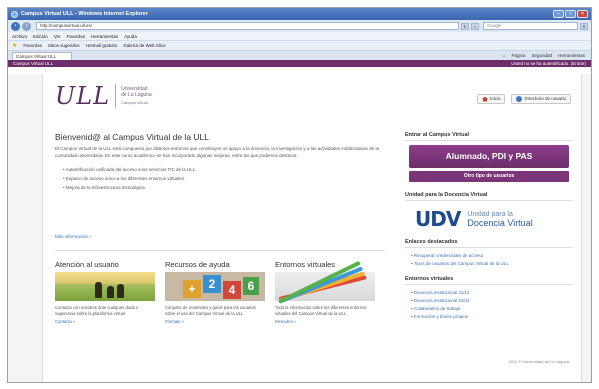 Image resolution: width=599 pixels, height=389 pixels. I want to click on udv-text: Unidad para la Docencia Virtual, so click(499, 219).